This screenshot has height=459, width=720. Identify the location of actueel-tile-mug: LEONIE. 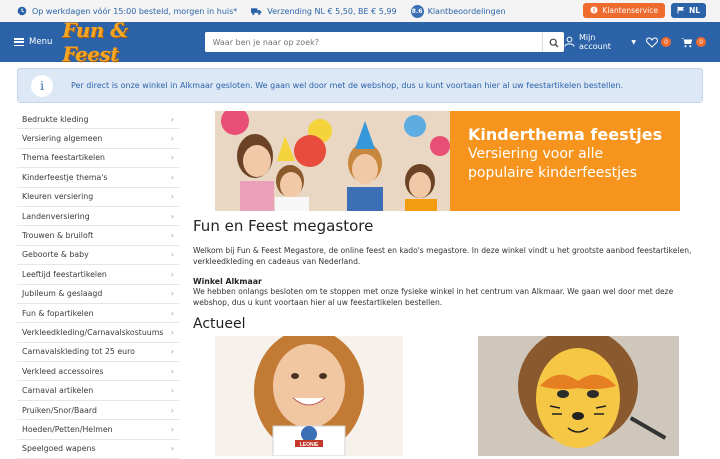
(309, 396).